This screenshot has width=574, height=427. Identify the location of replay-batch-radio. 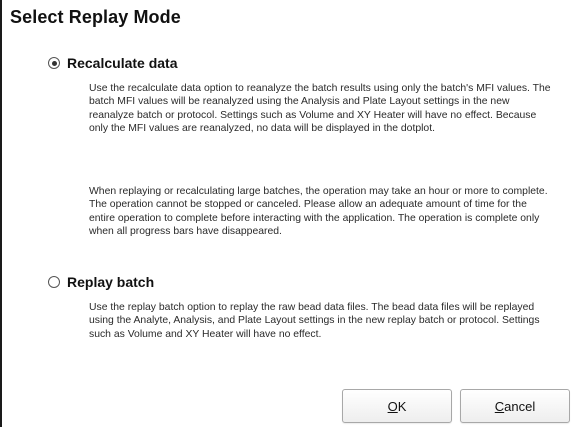
(54, 282).